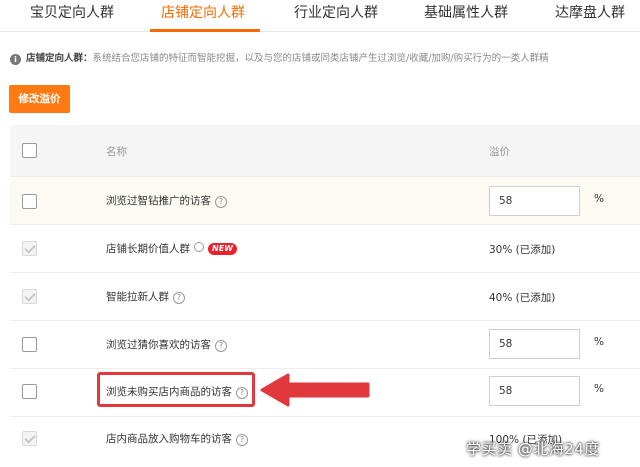 The height and width of the screenshot is (467, 640). I want to click on row-name: 浏览过猜你喜欢的访客?, so click(166, 344).